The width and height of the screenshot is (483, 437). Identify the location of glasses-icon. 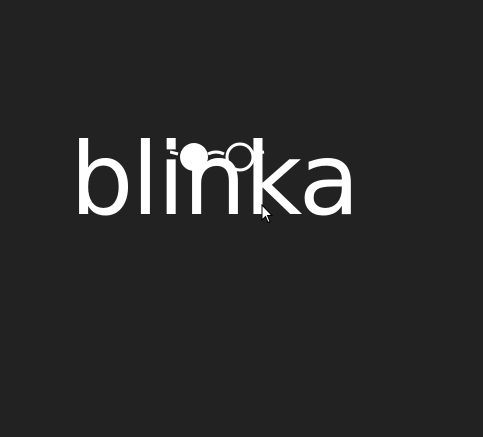
(217, 157).